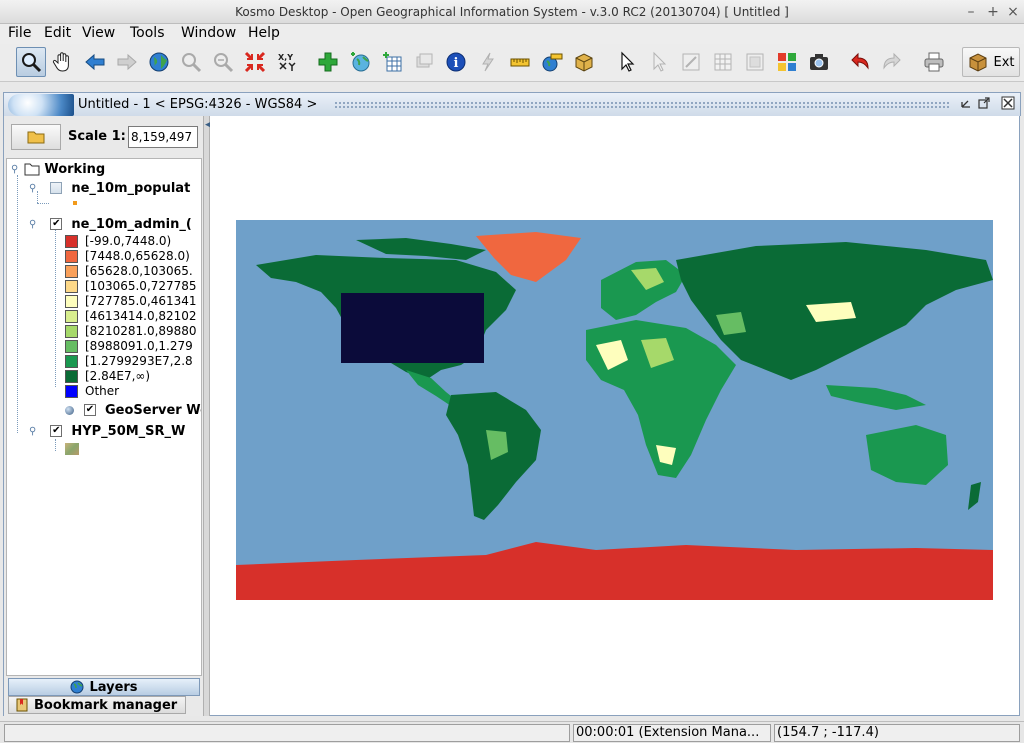 The height and width of the screenshot is (743, 1024). What do you see at coordinates (819, 62) in the screenshot?
I see `snapshot-button` at bounding box center [819, 62].